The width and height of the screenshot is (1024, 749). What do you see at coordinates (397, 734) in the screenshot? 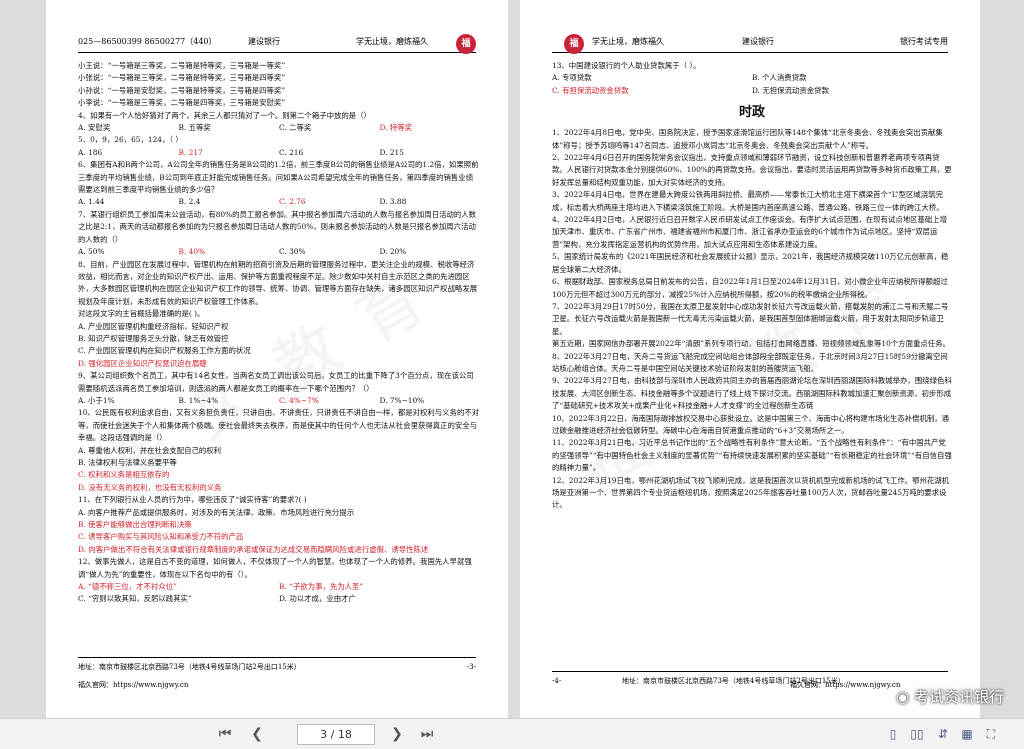
I see `next-page-icon: ❯` at bounding box center [397, 734].